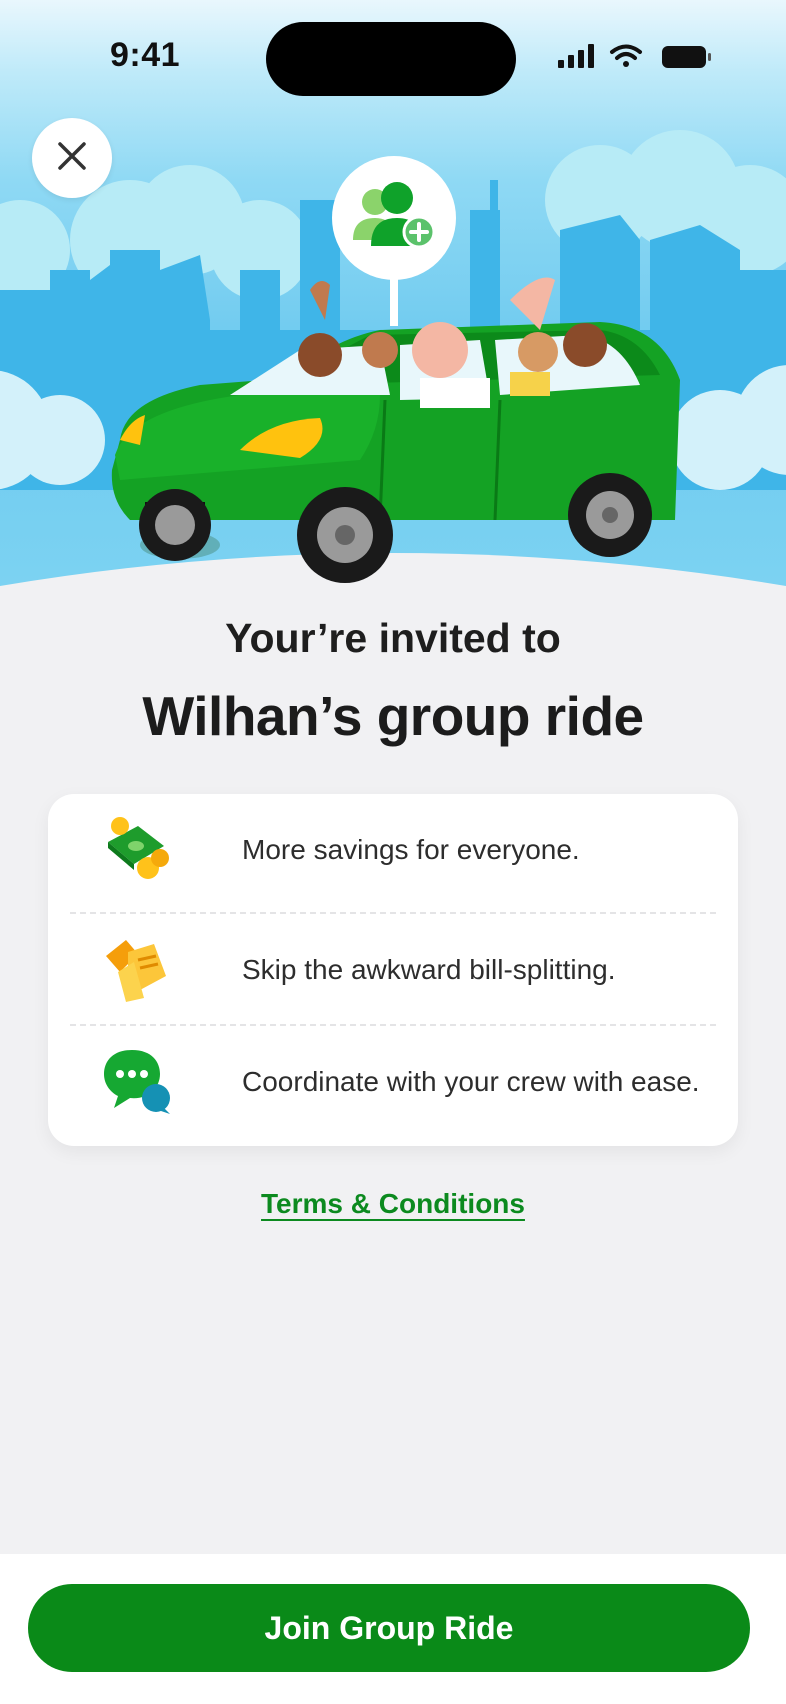 The image size is (786, 1704). Describe the element at coordinates (429, 969) in the screenshot. I see `benefit-text: Skip the awkward bill-splitting.` at that location.